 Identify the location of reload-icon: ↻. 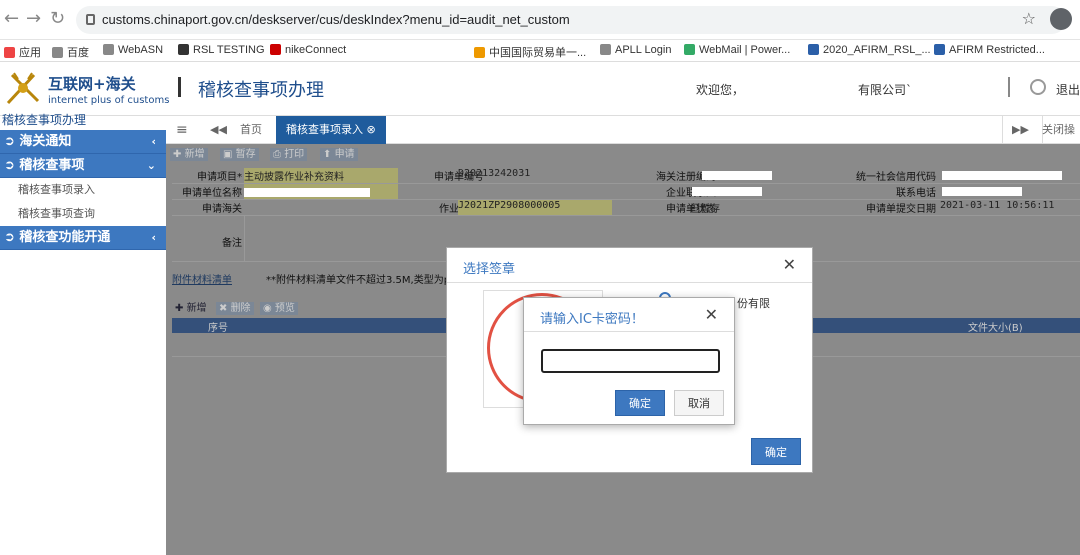
(57, 18).